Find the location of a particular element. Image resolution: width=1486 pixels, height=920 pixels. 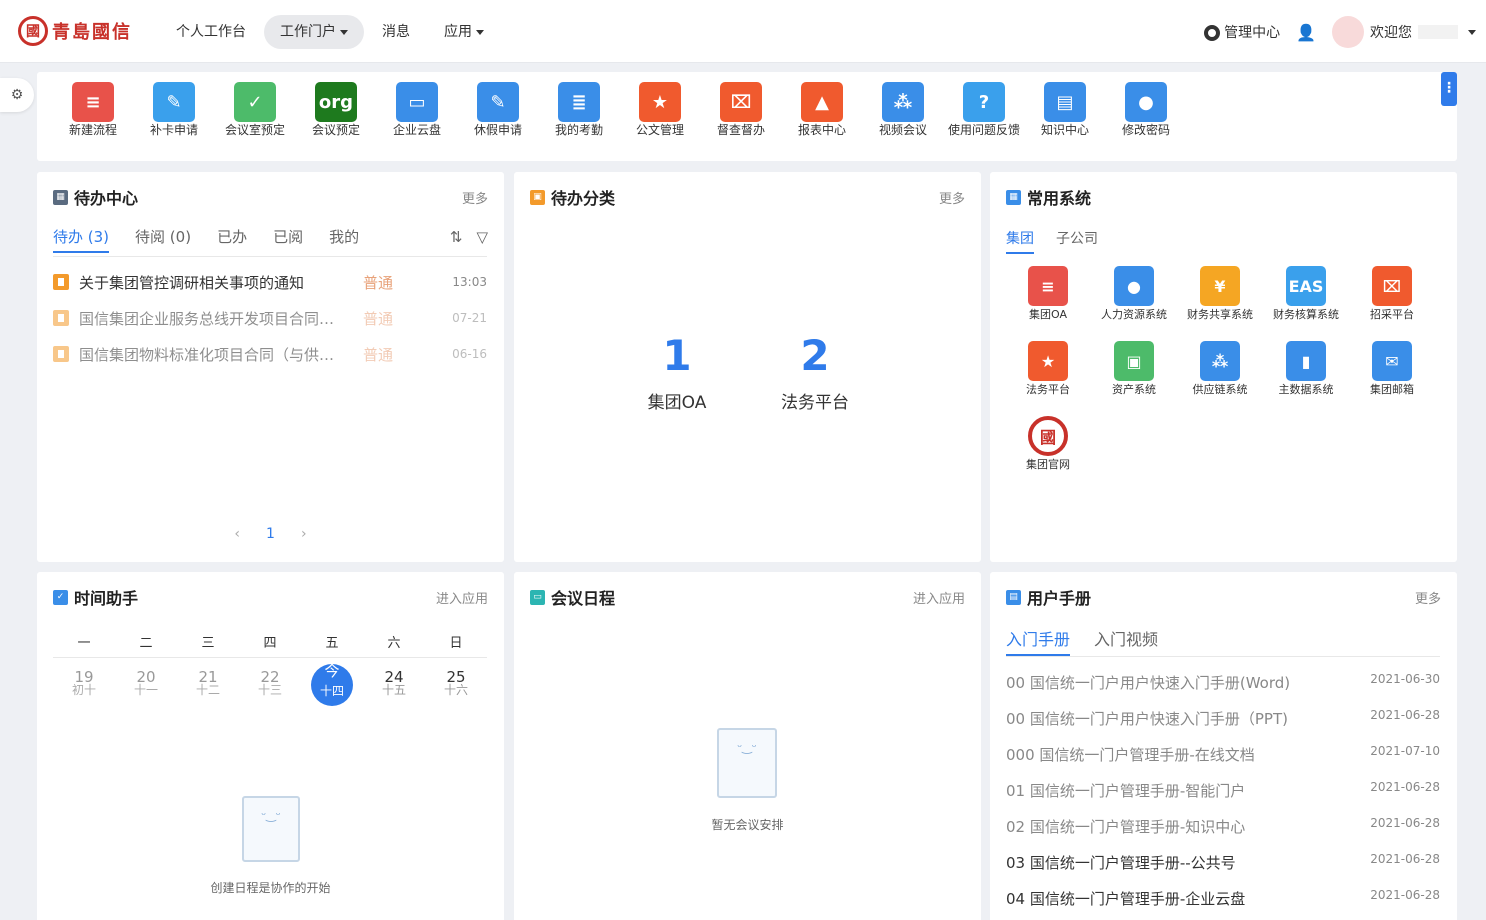

shortcut-item: ✎ 休假申请 is located at coordinates (498, 109).